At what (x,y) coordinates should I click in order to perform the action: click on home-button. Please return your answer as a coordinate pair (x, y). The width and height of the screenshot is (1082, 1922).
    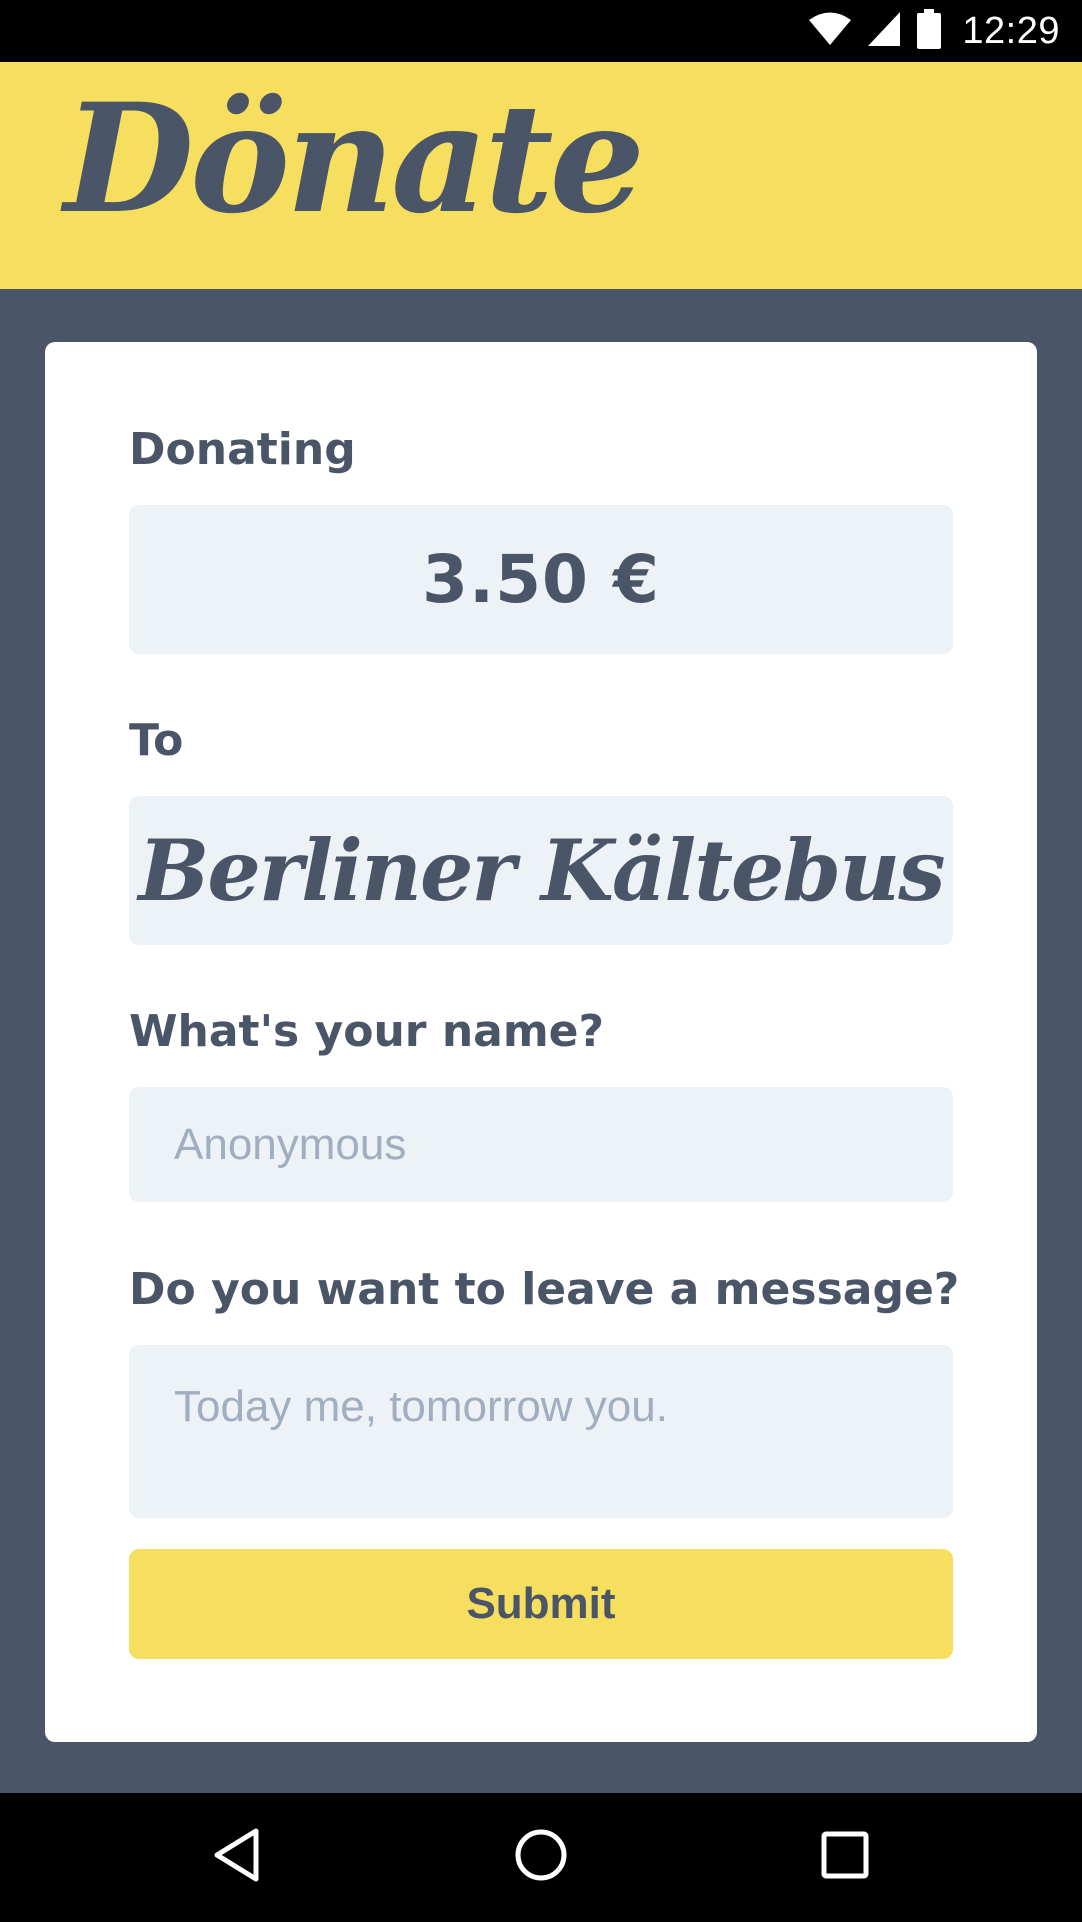
    Looking at the image, I should click on (541, 1857).